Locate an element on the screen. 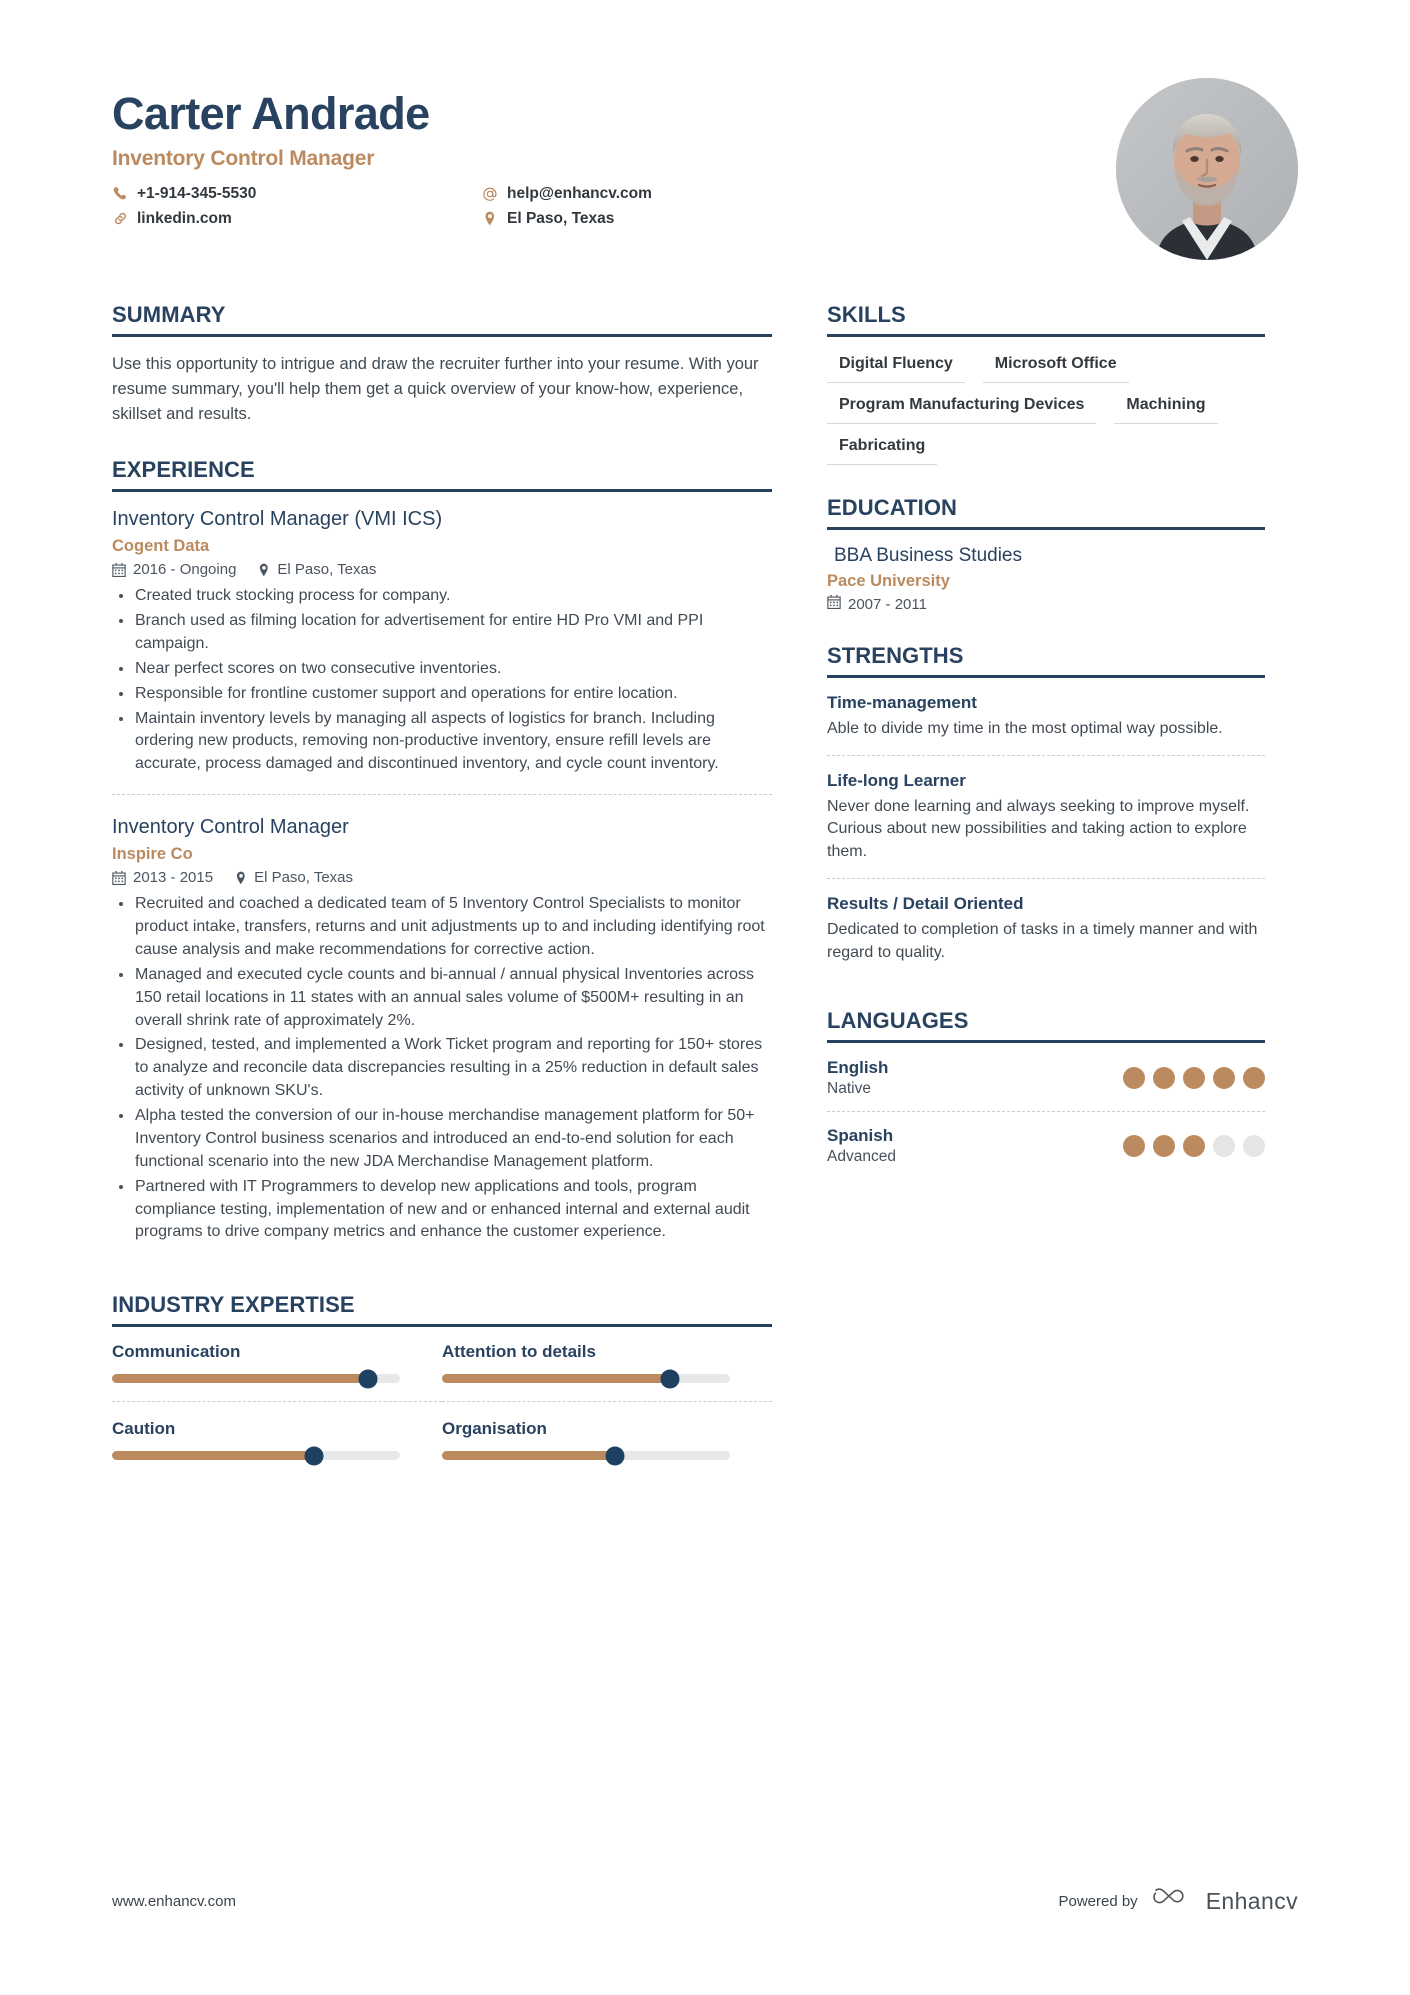  calendar-icon is located at coordinates (834, 604).